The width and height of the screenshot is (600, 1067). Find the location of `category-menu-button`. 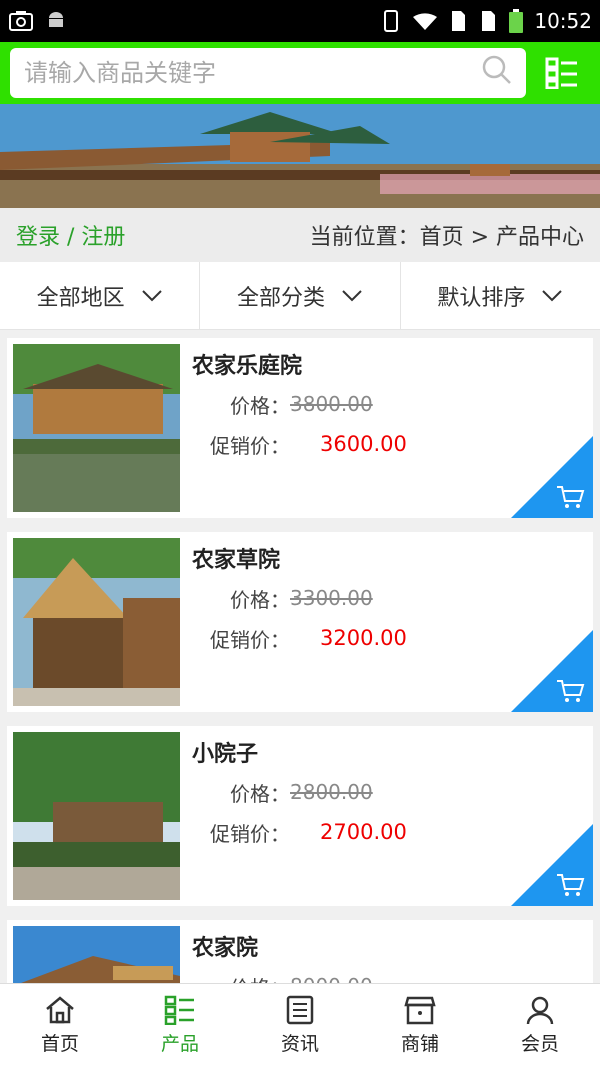

category-menu-button is located at coordinates (562, 73).